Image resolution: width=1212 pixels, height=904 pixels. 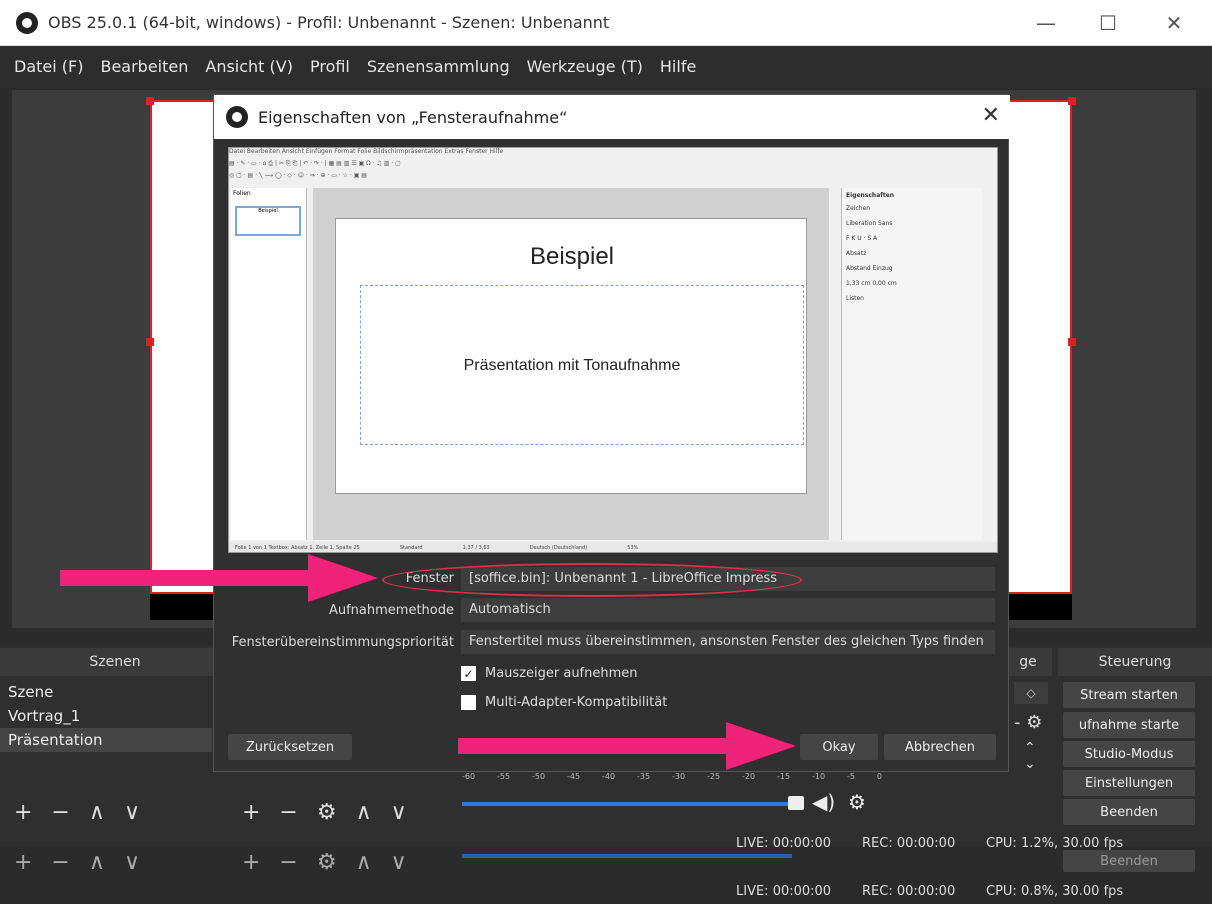 What do you see at coordinates (819, 776) in the screenshot?
I see `meter-tick: -10` at bounding box center [819, 776].